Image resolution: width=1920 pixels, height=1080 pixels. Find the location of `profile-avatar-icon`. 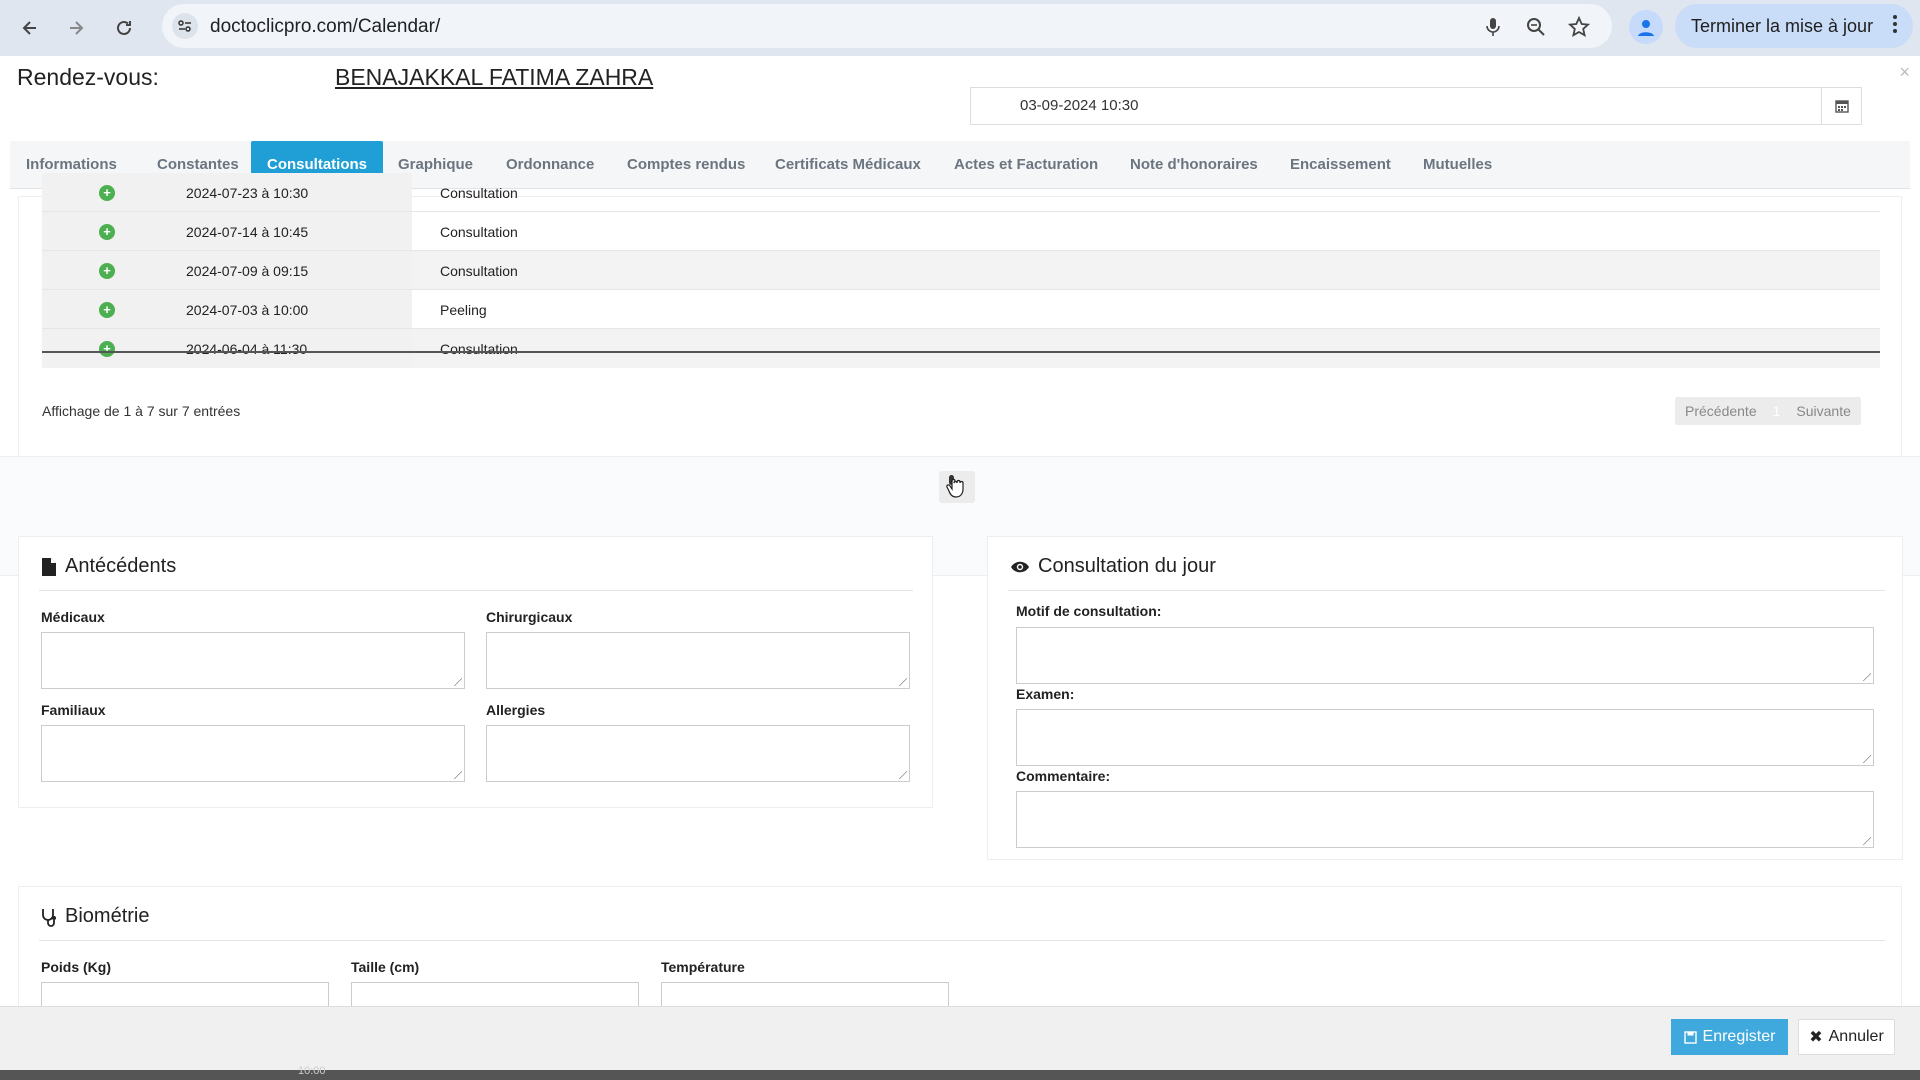

profile-avatar-icon is located at coordinates (1646, 27).